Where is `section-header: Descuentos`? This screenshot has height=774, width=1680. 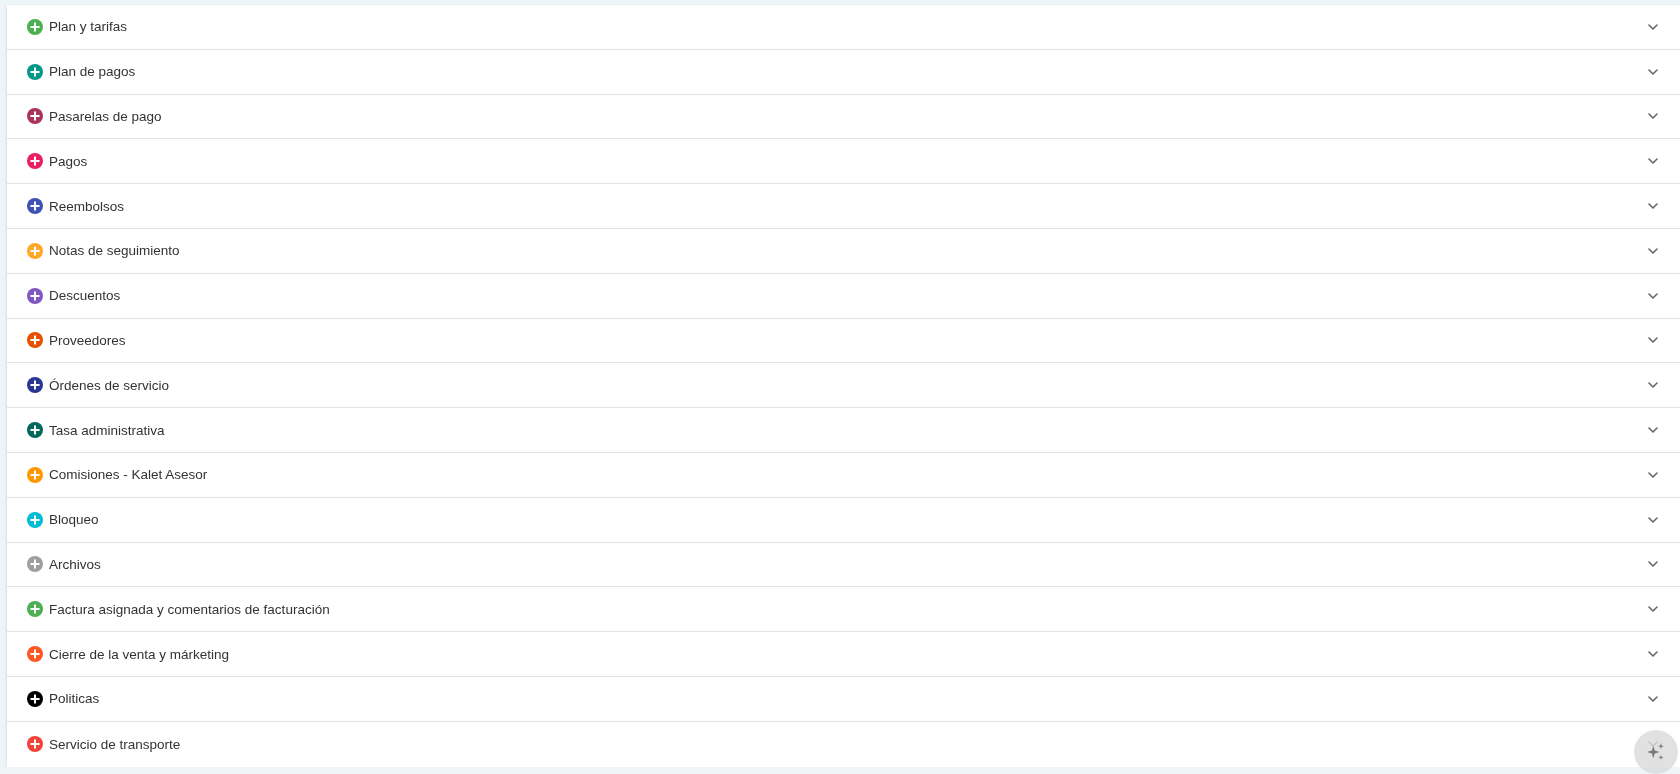 section-header: Descuentos is located at coordinates (843, 296).